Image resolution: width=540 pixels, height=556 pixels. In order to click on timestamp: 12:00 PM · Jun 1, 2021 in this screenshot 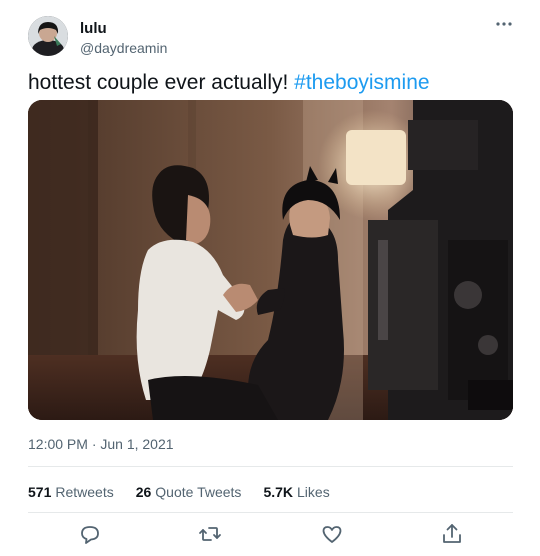, I will do `click(101, 444)`.